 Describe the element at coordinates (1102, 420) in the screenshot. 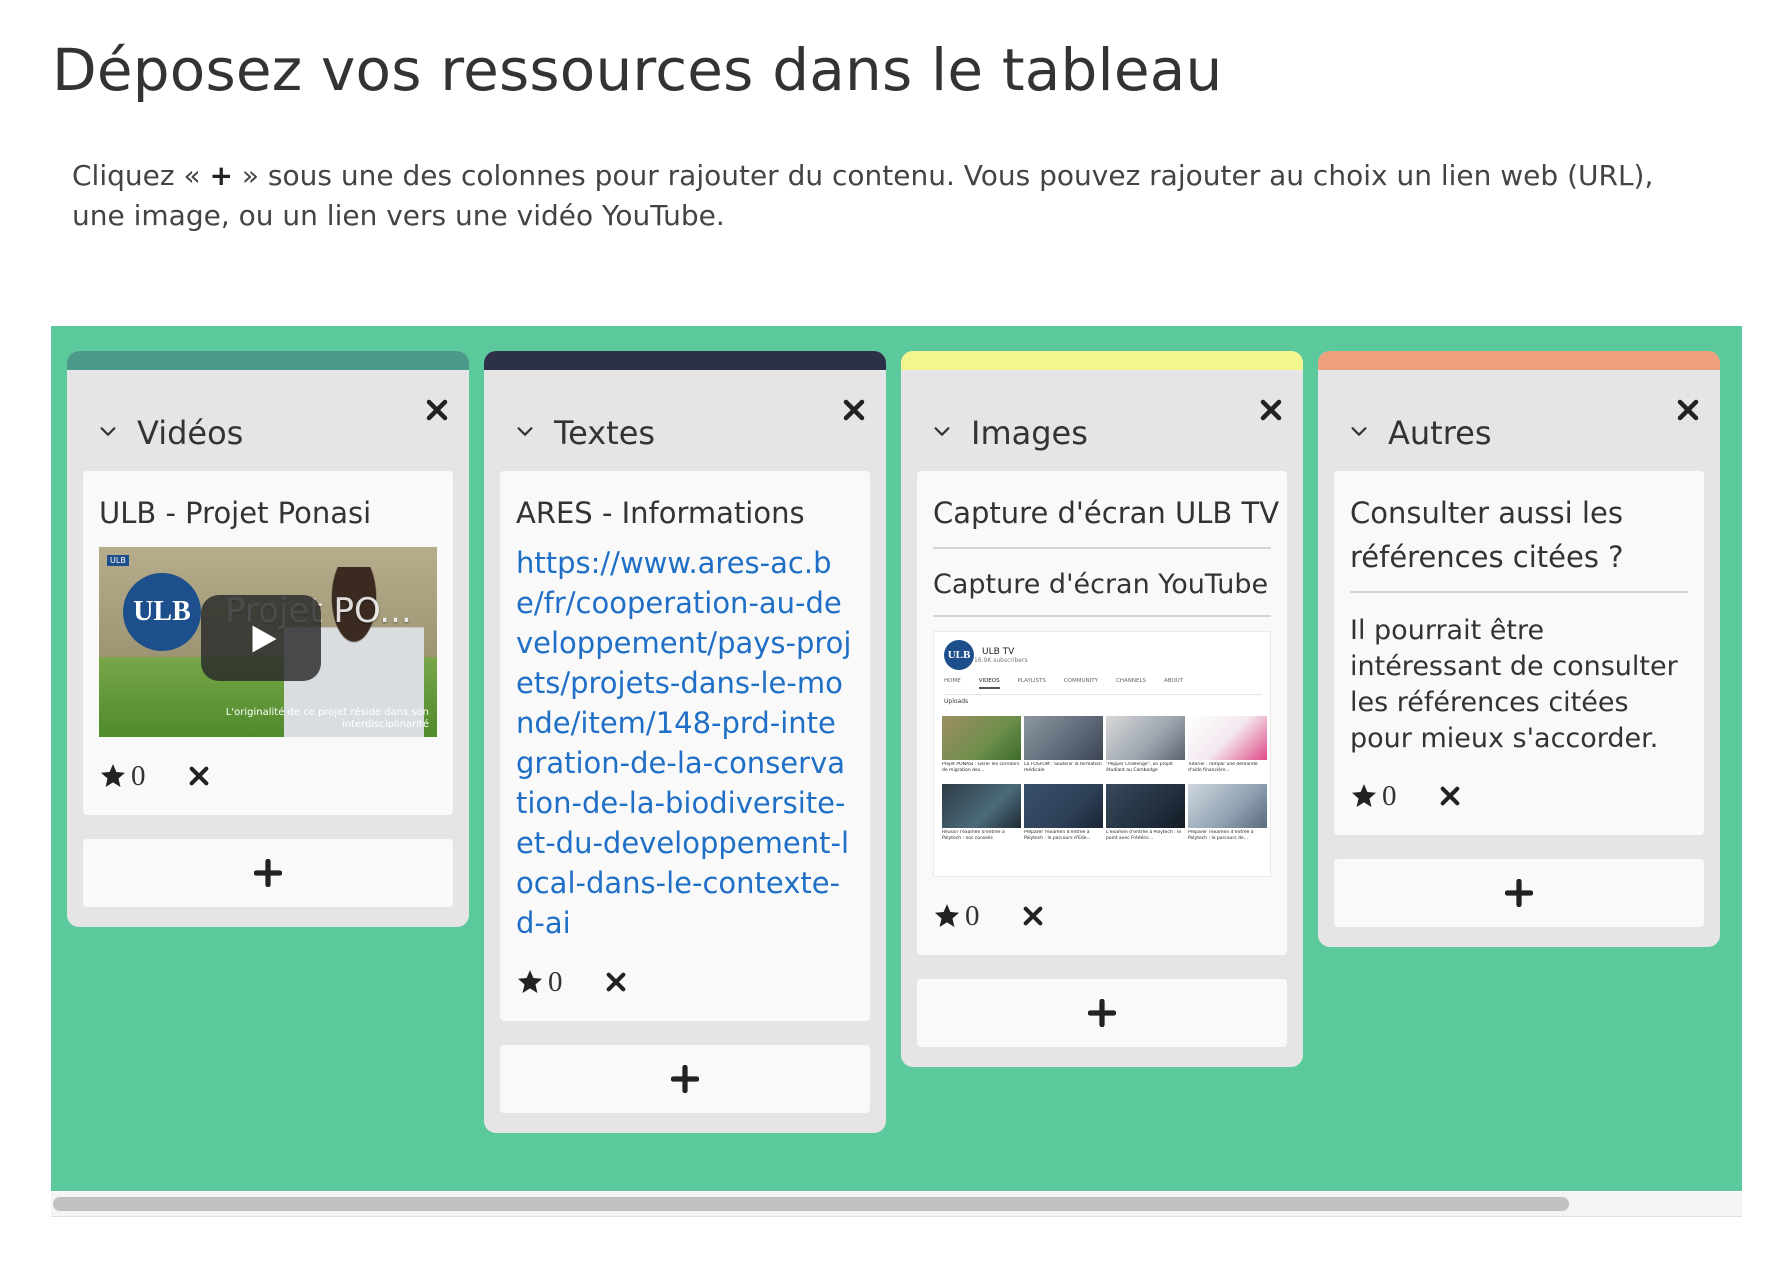

I see `column-header: Images` at that location.